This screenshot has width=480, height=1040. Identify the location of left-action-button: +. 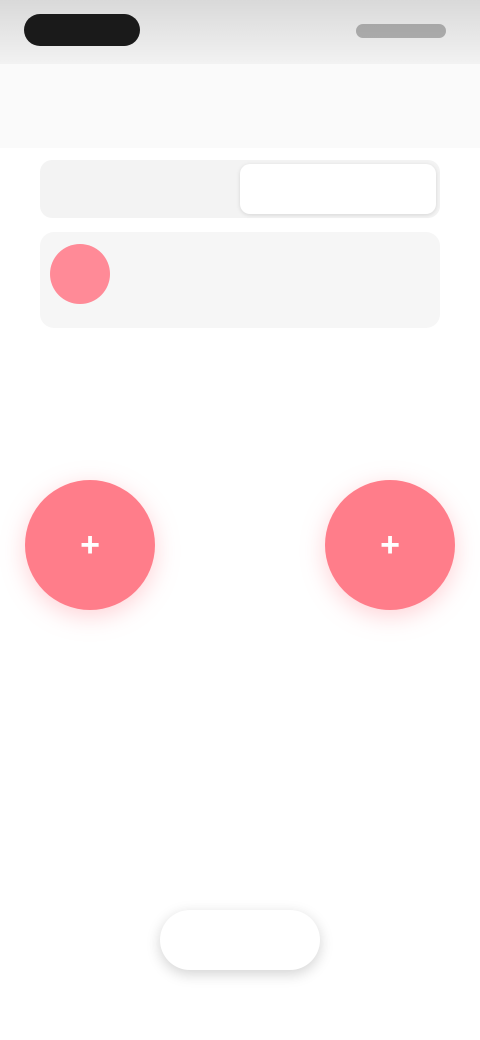
(90, 545).